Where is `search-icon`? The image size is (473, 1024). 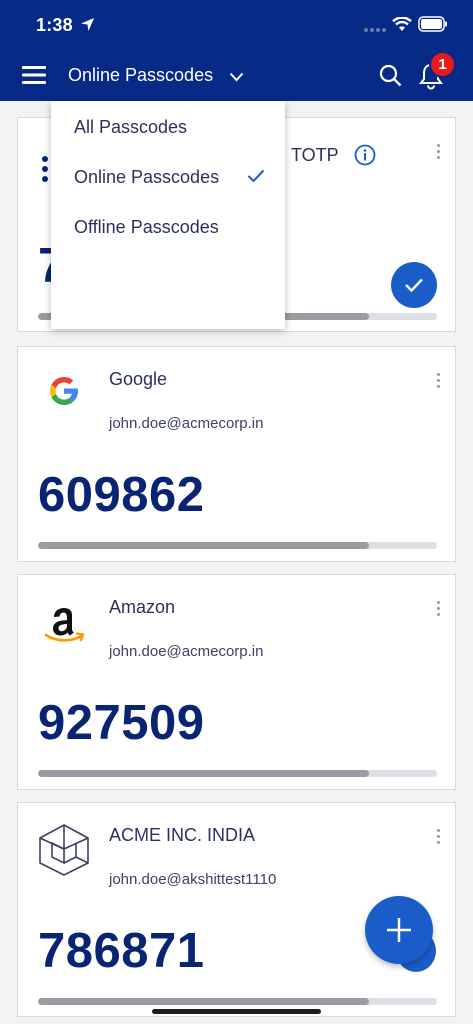 search-icon is located at coordinates (390, 75).